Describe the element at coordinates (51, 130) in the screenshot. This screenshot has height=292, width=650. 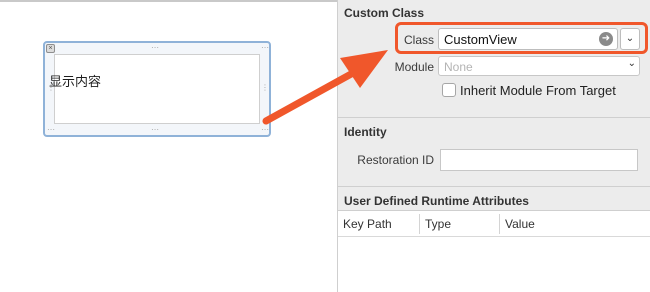
I see `resize-handle-bottom-left: ⋯` at that location.